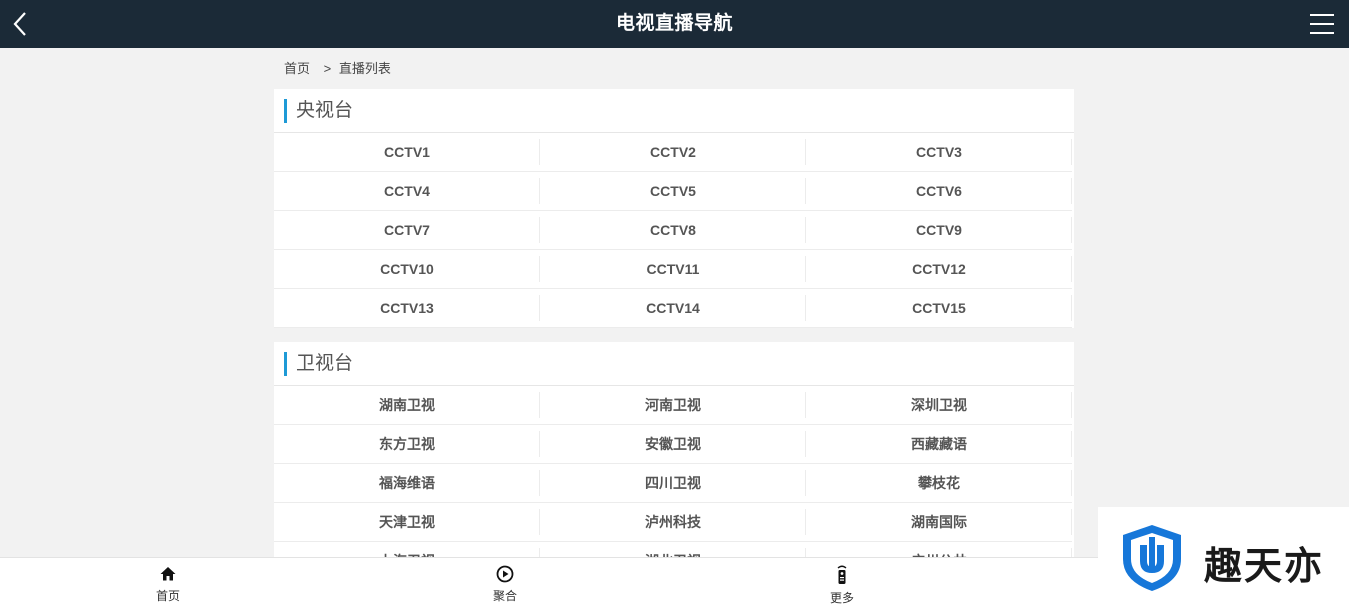  Describe the element at coordinates (673, 522) in the screenshot. I see `channel-link: 泸州科技` at that location.